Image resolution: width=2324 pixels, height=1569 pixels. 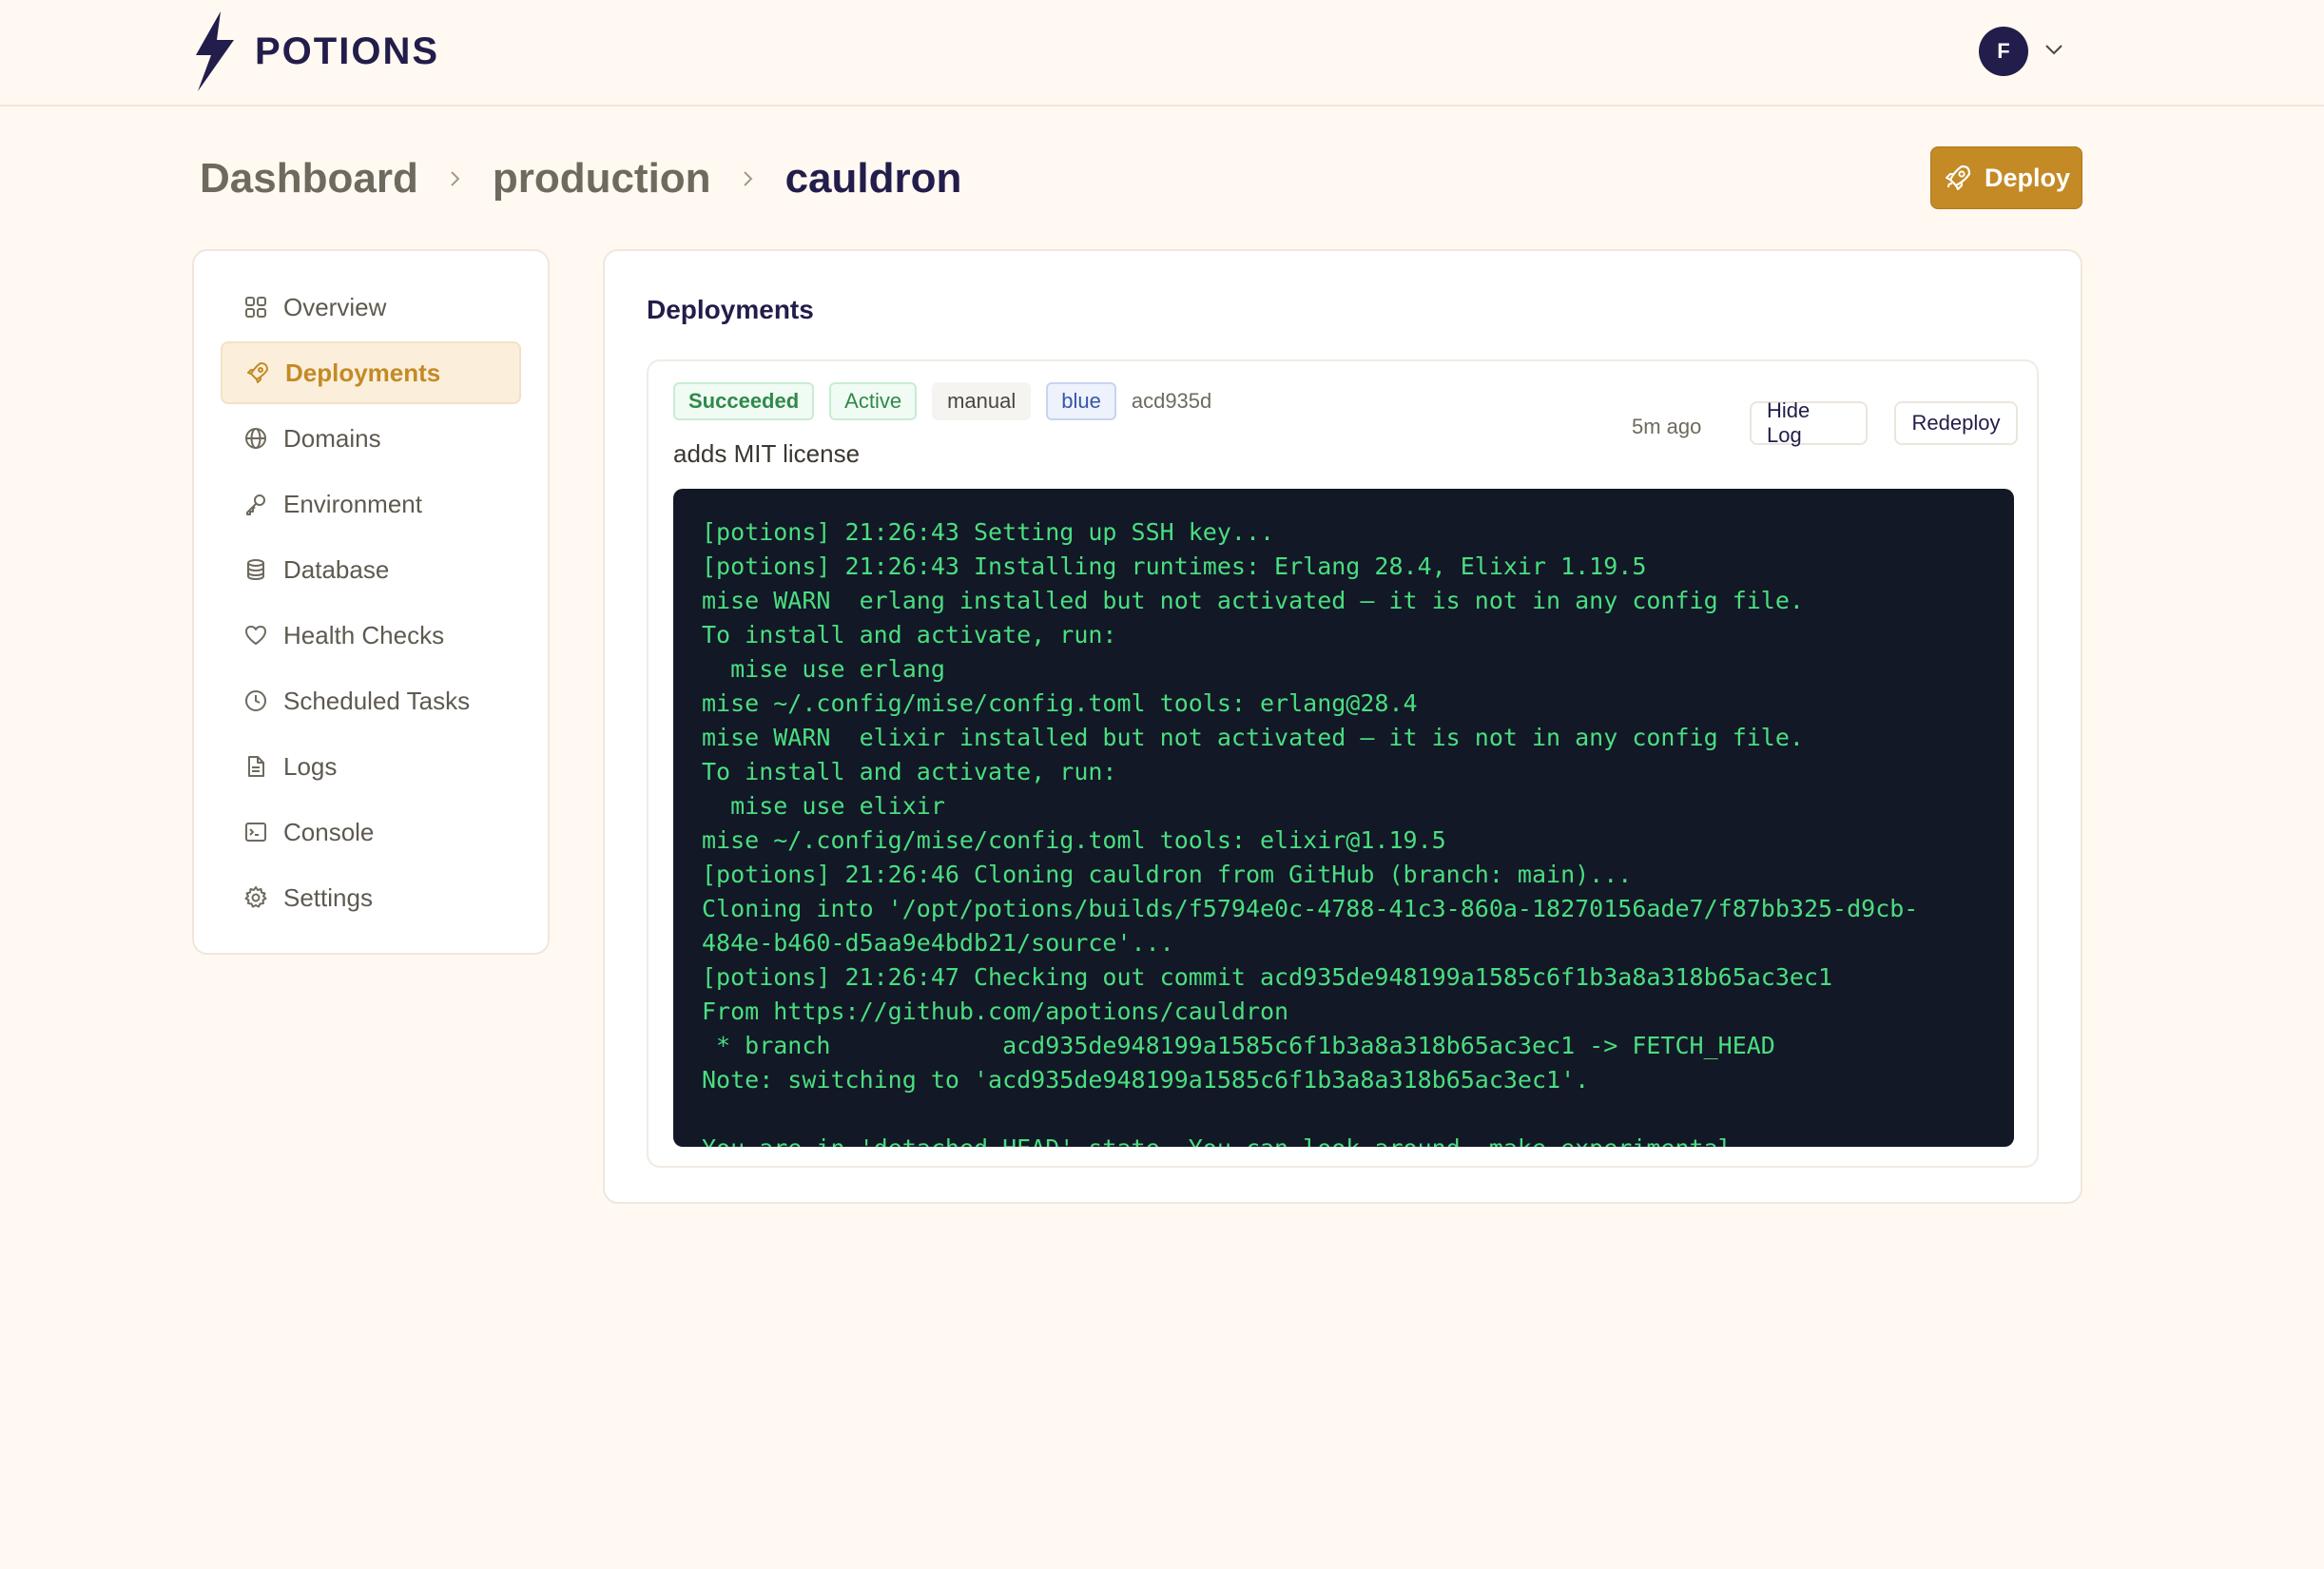 I want to click on sidebar-item-label: Logs, so click(x=311, y=766).